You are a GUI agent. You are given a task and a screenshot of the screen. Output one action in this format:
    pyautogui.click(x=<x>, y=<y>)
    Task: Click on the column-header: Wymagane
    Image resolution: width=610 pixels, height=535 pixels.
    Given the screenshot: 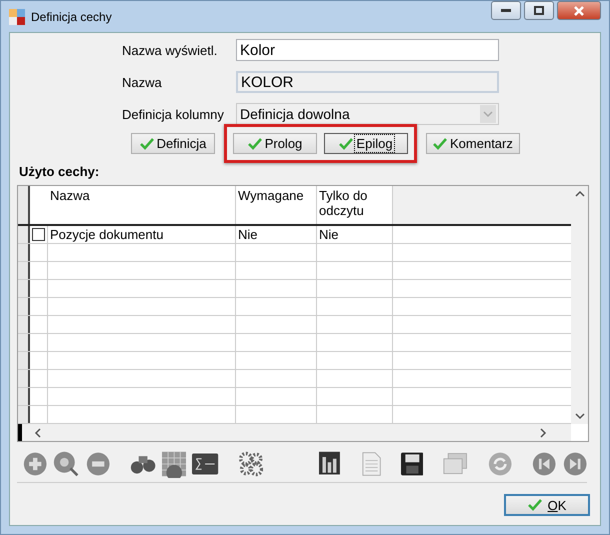 What is the action you would take?
    pyautogui.click(x=276, y=205)
    